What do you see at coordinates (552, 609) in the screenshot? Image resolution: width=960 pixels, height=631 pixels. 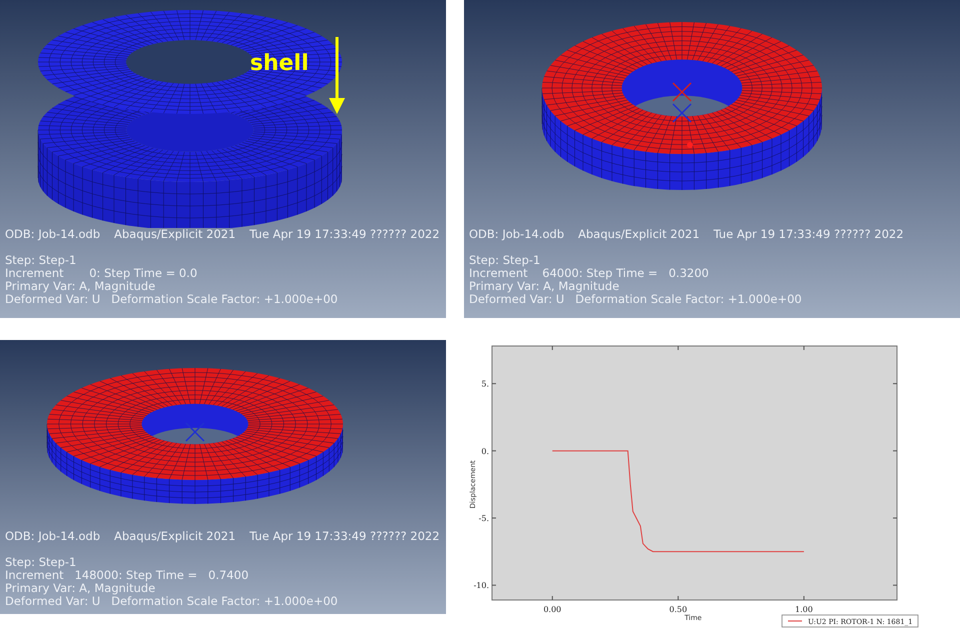 I see `x-tick-label: 0.00` at bounding box center [552, 609].